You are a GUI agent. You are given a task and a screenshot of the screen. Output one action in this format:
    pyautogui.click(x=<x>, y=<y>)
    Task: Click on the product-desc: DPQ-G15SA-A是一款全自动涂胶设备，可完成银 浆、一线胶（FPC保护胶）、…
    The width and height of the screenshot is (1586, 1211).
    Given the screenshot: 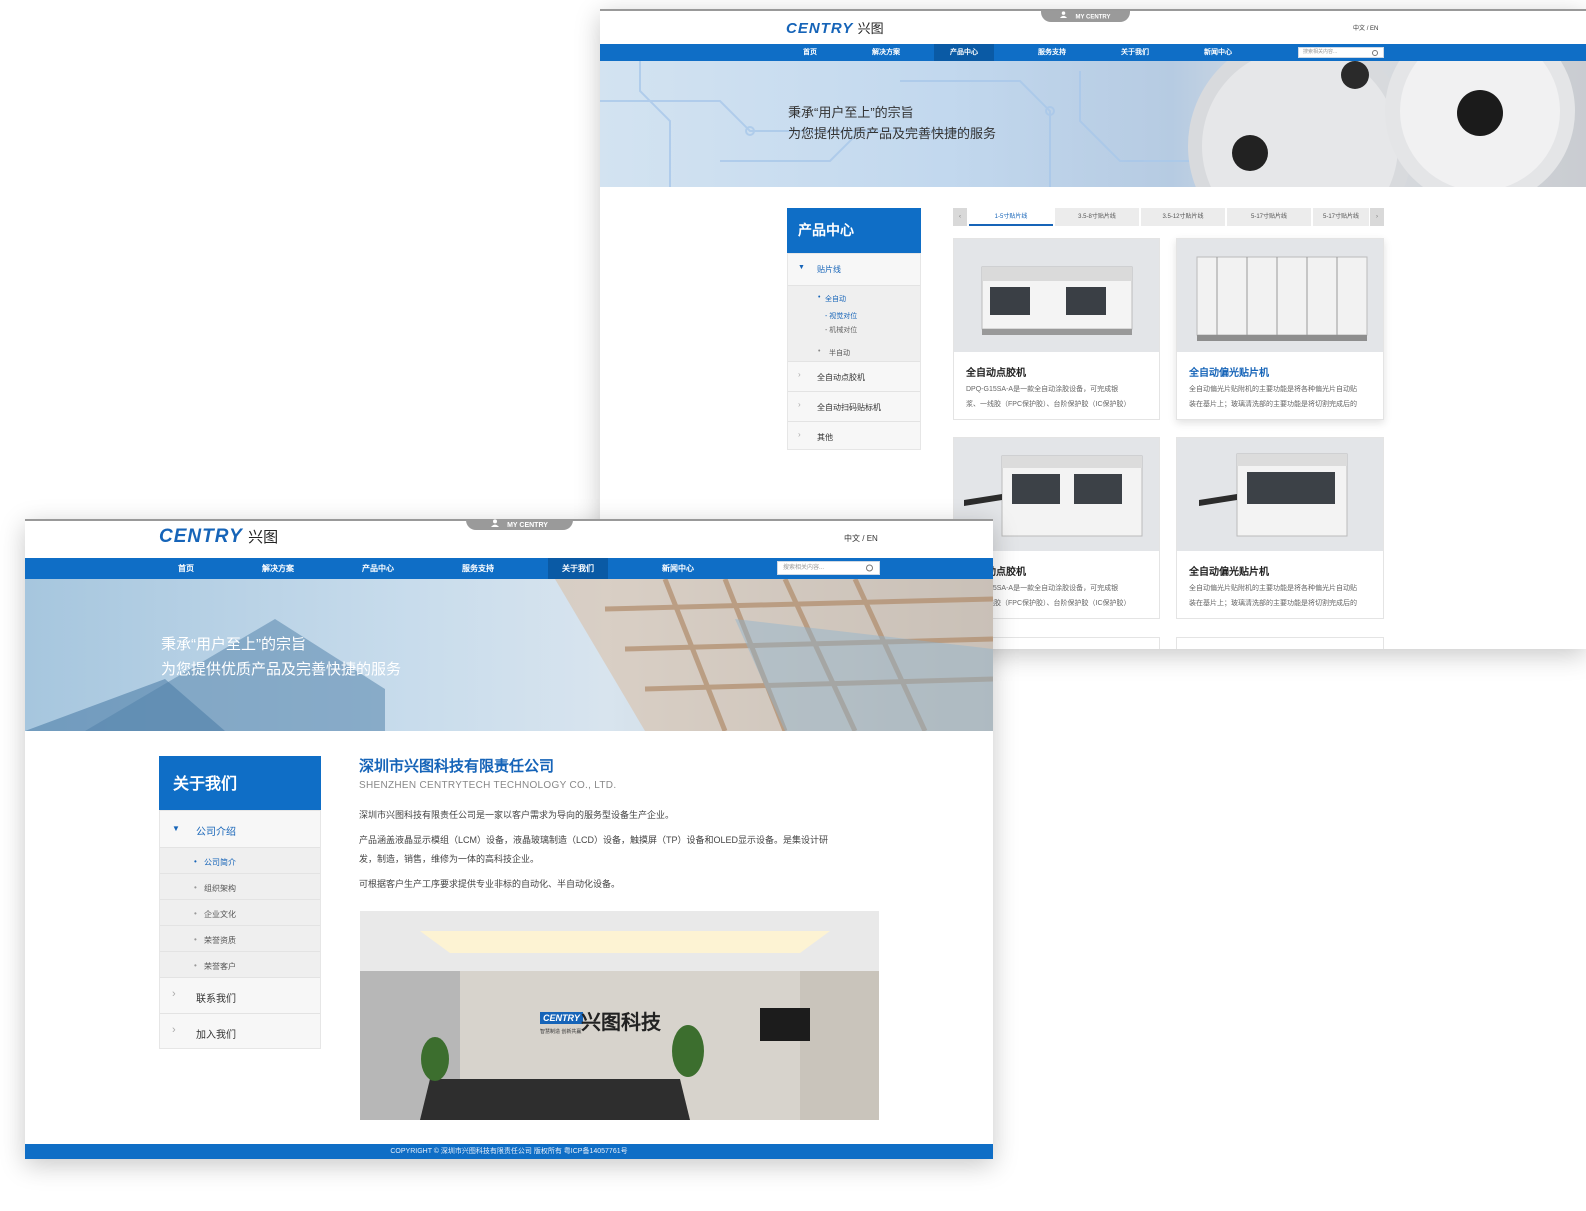 What is the action you would take?
    pyautogui.click(x=1048, y=397)
    